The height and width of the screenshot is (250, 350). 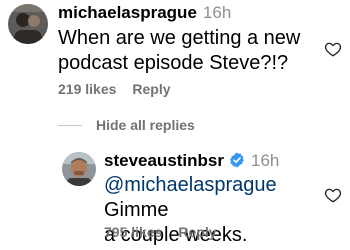 I want to click on comment-meta: 219 likes Reply, so click(x=114, y=89).